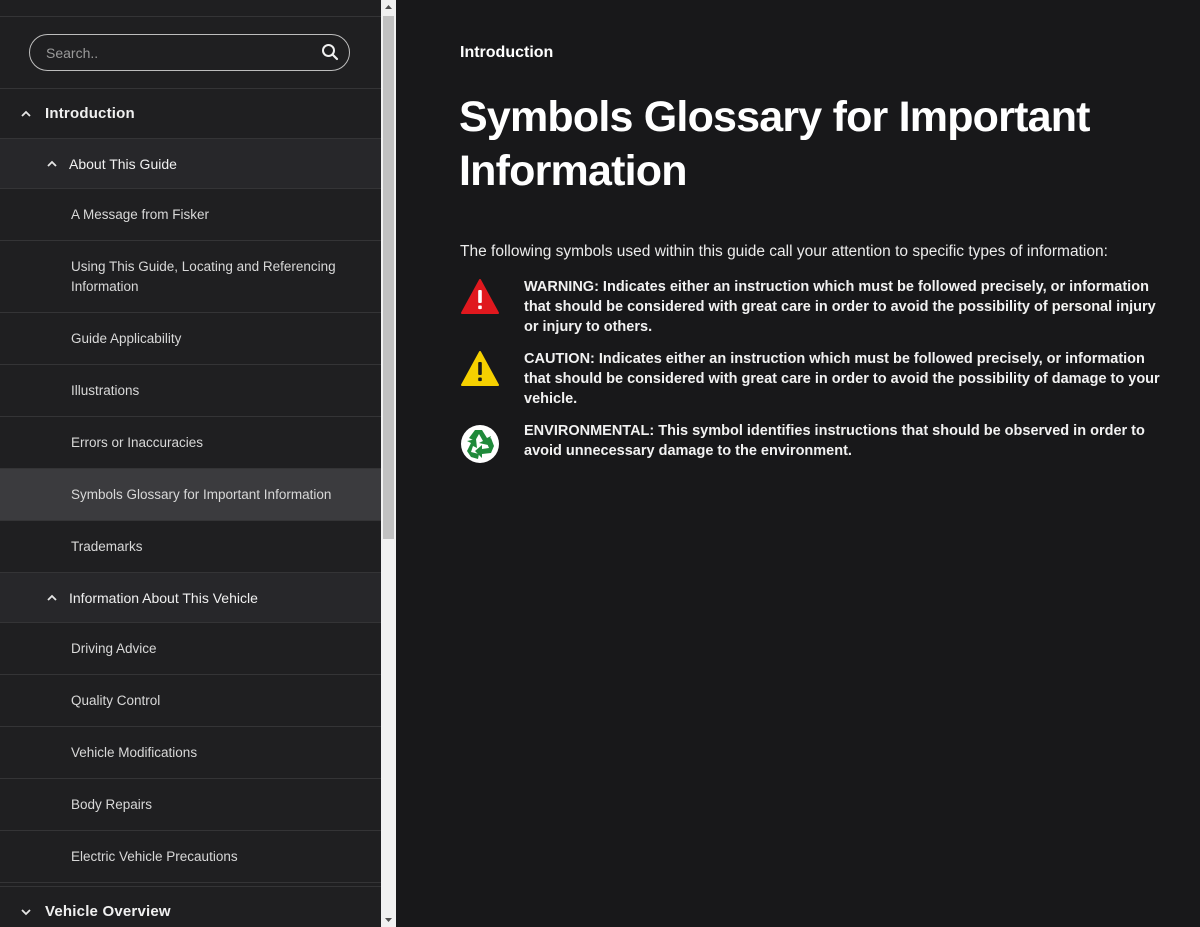 This screenshot has height=927, width=1200. I want to click on nav-item-label: Electric Vehicle Precautions, so click(154, 856).